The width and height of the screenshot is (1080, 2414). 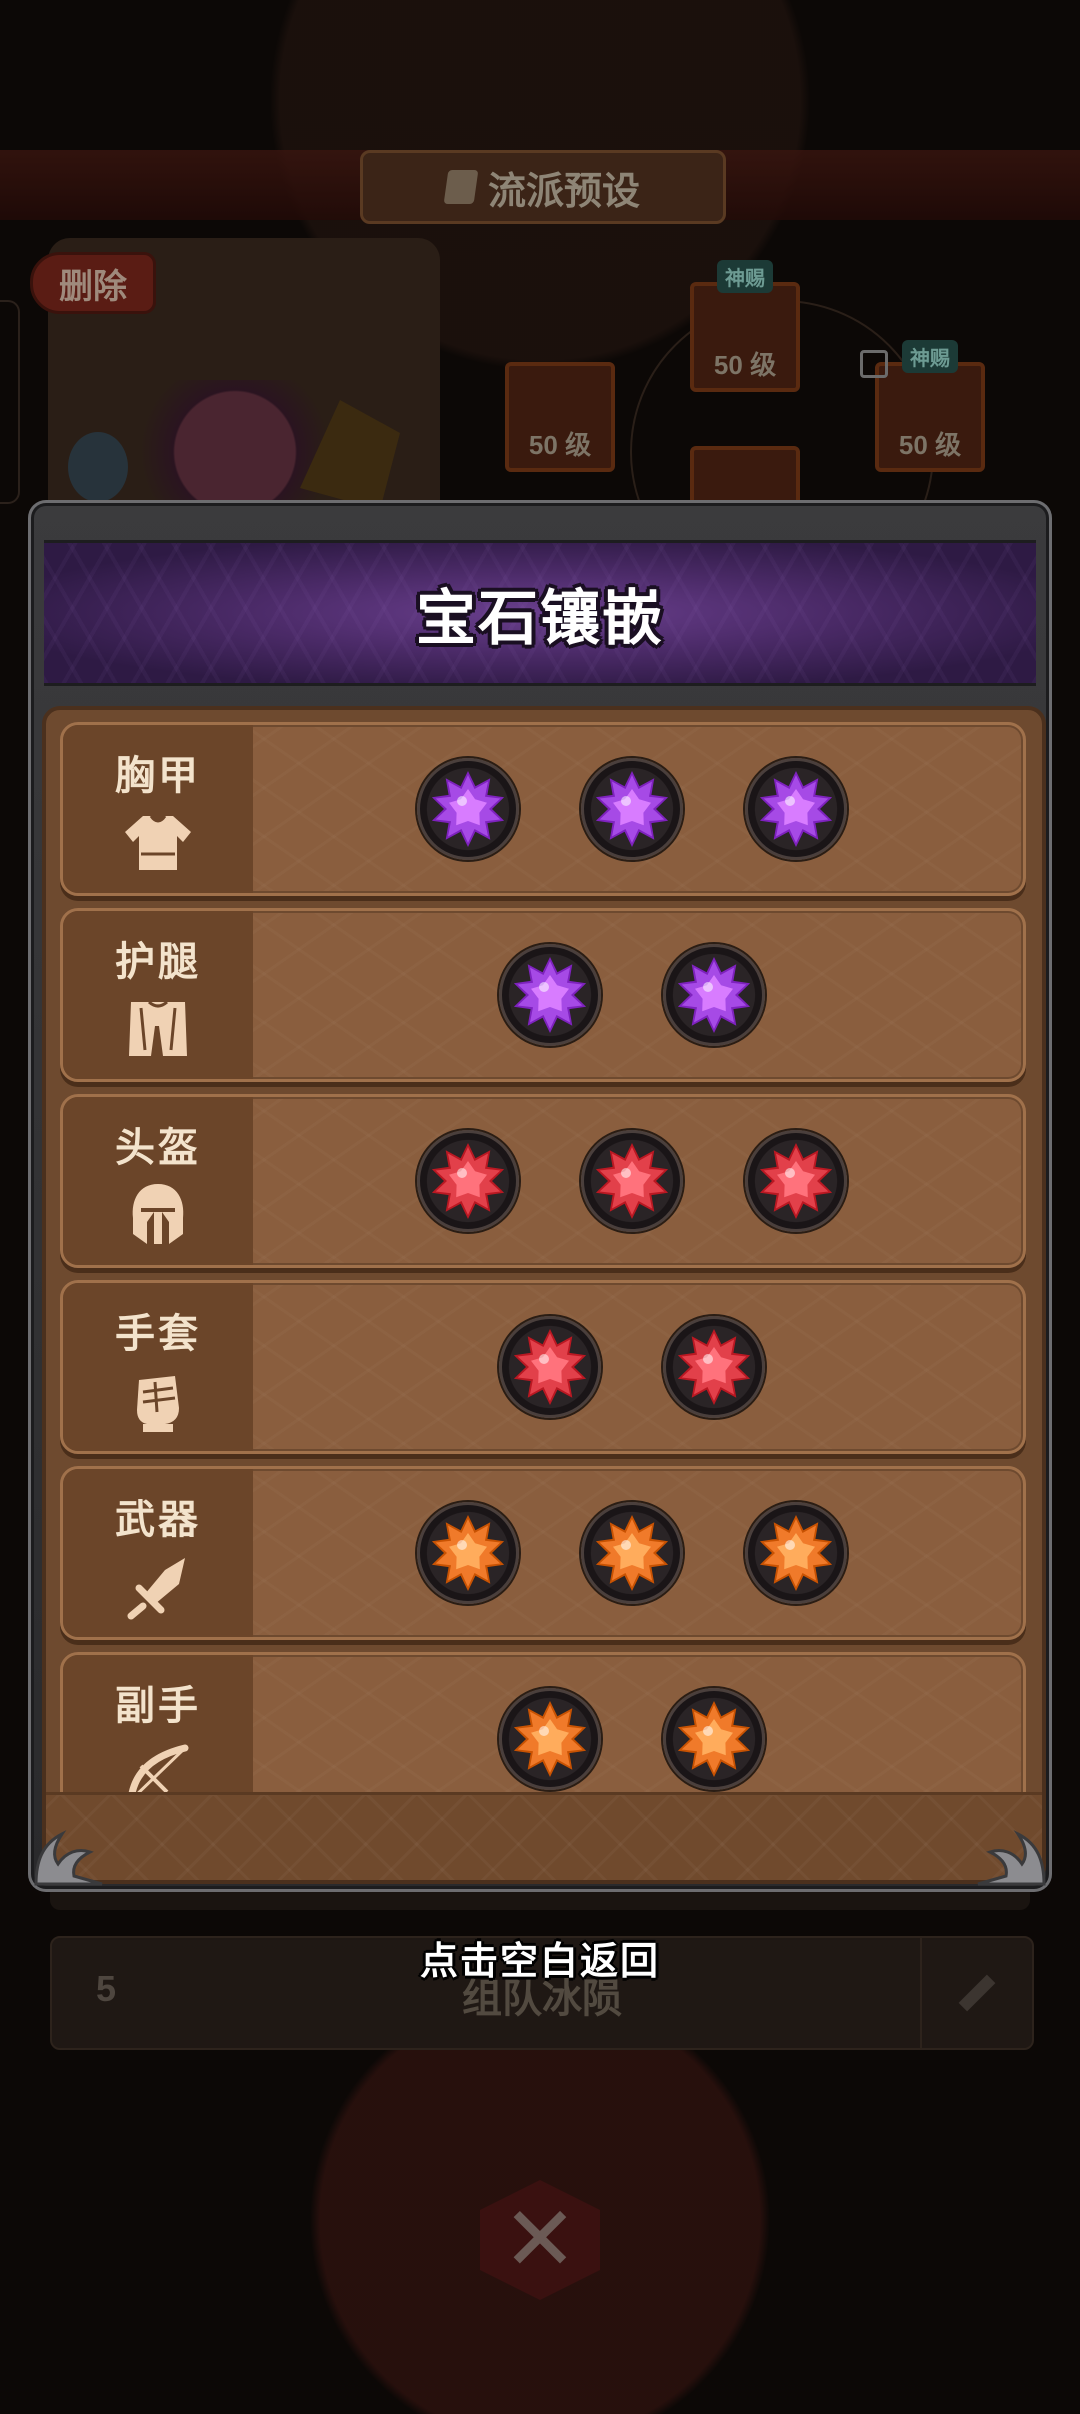 I want to click on slot-label: 护腿, so click(x=158, y=962).